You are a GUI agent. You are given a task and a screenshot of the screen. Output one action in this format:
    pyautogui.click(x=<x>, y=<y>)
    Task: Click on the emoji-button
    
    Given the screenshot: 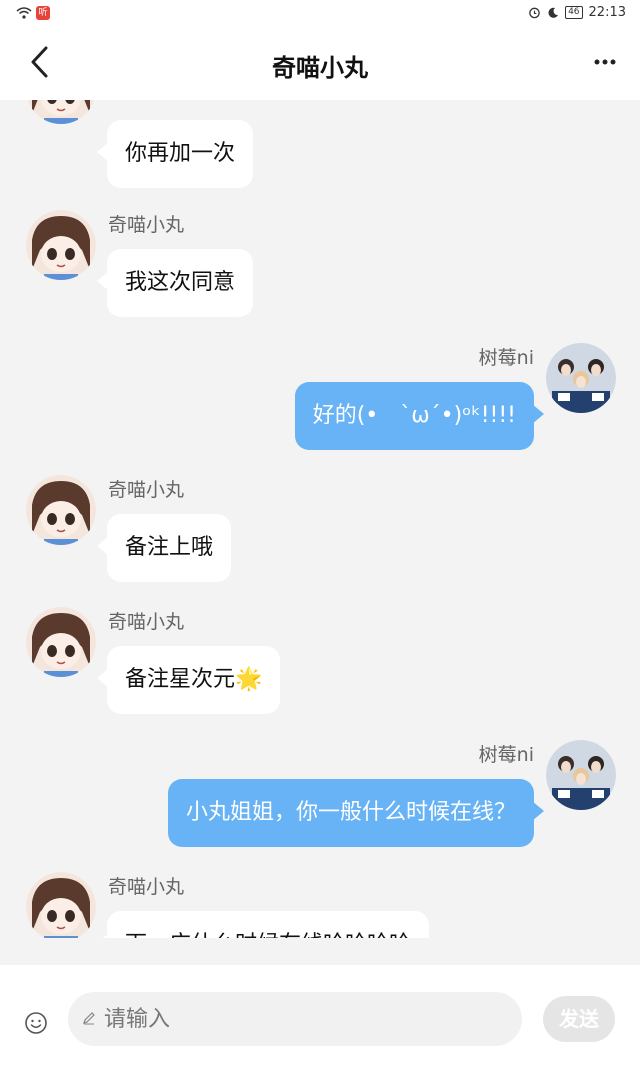 What is the action you would take?
    pyautogui.click(x=36, y=1023)
    